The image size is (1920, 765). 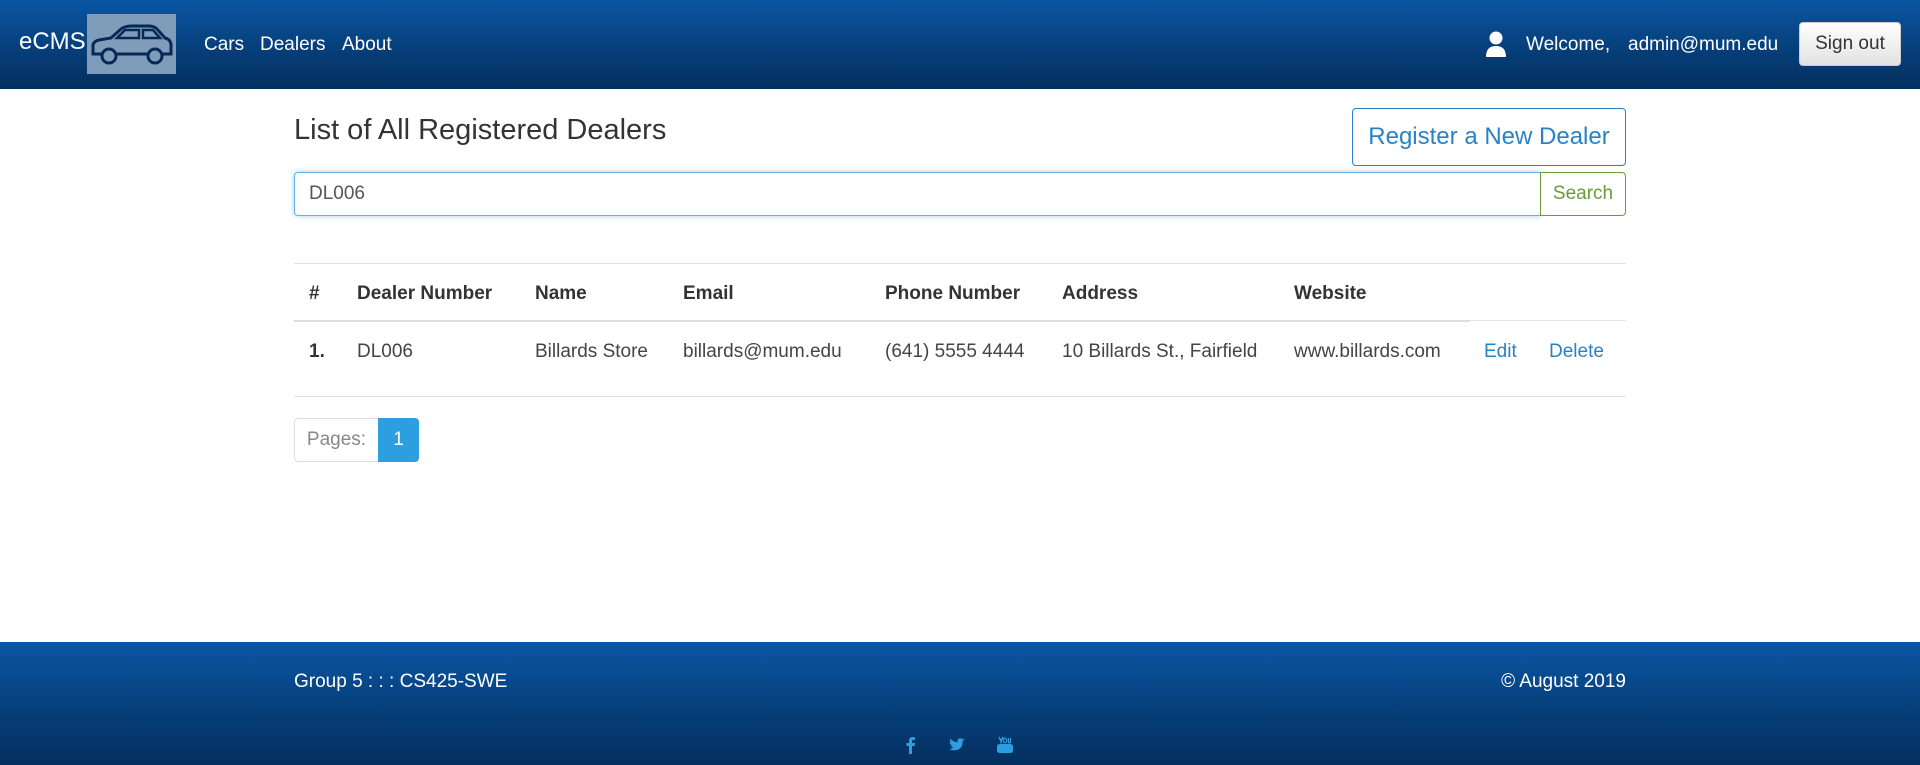 I want to click on page-title: List of All Registered Dealers, so click(x=480, y=130).